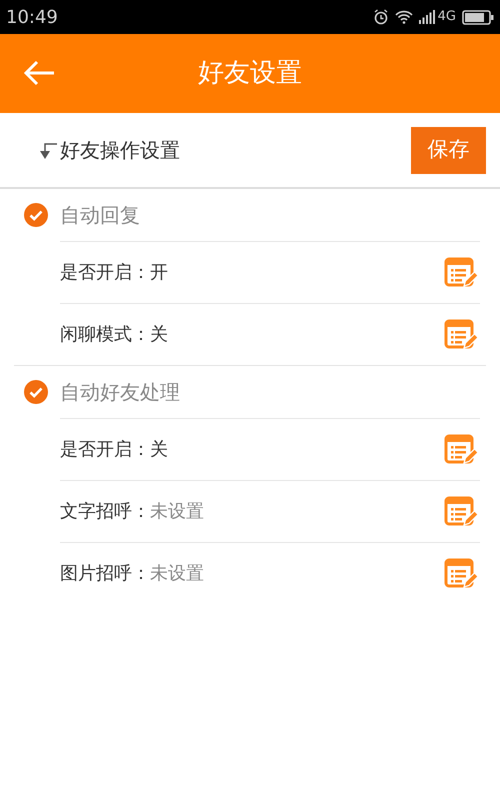 The width and height of the screenshot is (500, 790). I want to click on setting-label: 图片招呼：, so click(105, 574).